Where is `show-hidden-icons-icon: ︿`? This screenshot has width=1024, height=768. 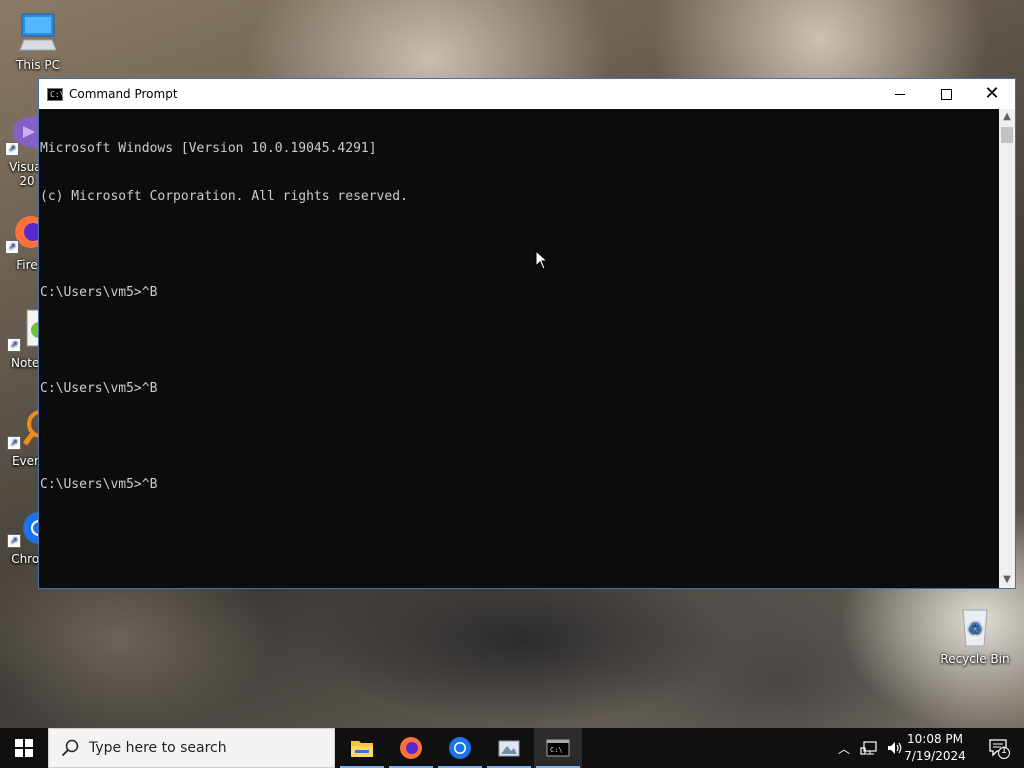
show-hidden-icons-icon: ︿ is located at coordinates (844, 748).